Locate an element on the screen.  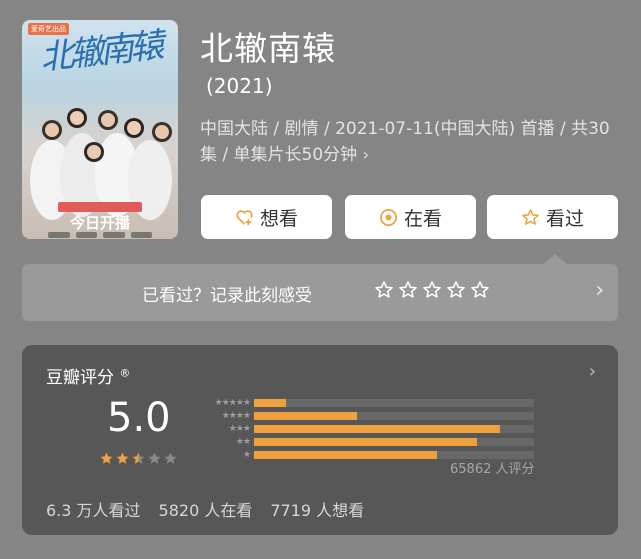
page-title: 北辙南辕 is located at coordinates (268, 48).